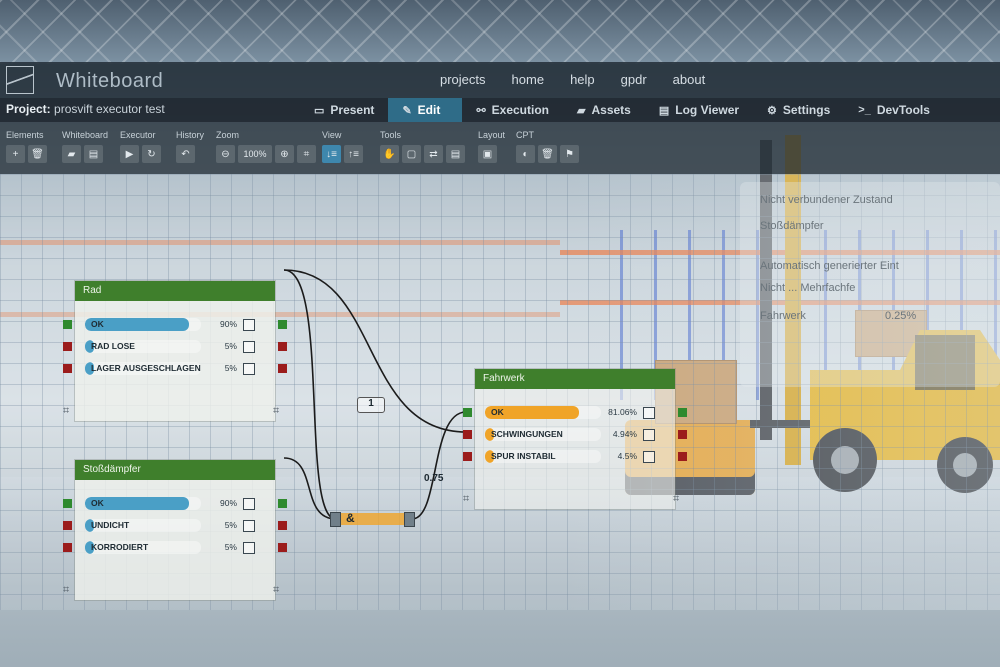 The height and width of the screenshot is (667, 1000). Describe the element at coordinates (109, 109) in the screenshot. I see `project-name: prosvift executor test` at that location.